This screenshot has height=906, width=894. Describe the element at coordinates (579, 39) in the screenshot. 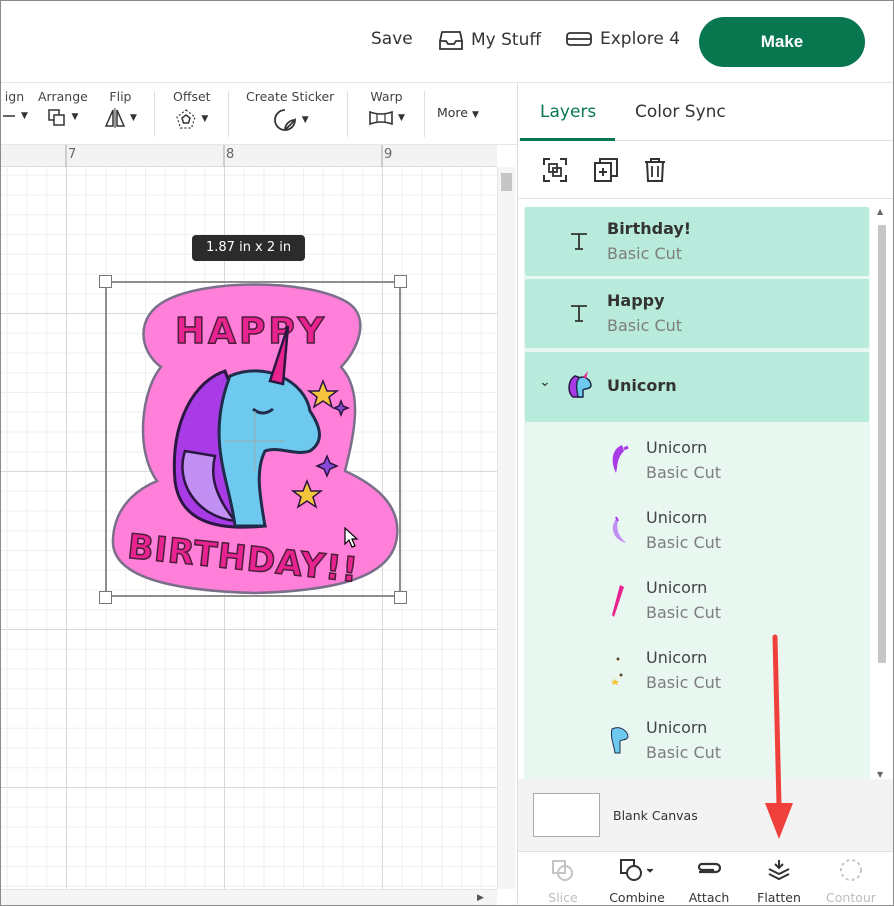

I see `machine-icon` at that location.